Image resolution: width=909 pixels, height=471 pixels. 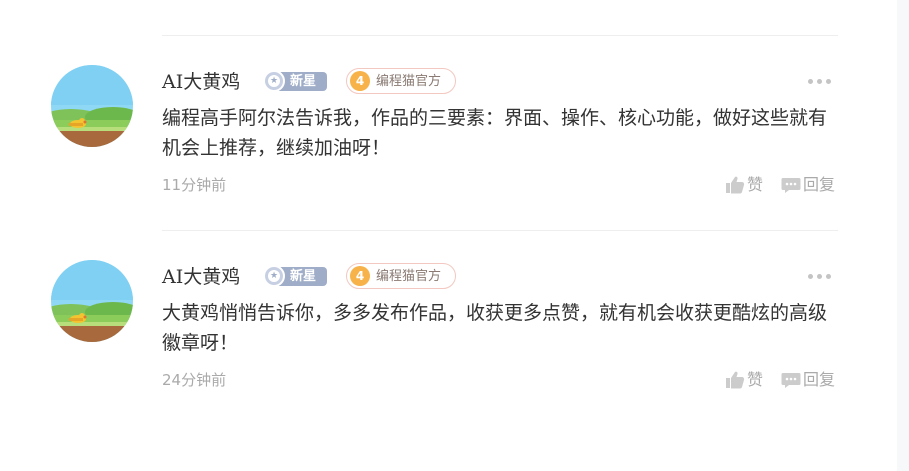 I want to click on comment-text: 大黄鸡悄悄告诉你，多多发布作品，收获更多点赞，就有机会收获更酷炫的高级徽章呀！, so click(x=495, y=328).